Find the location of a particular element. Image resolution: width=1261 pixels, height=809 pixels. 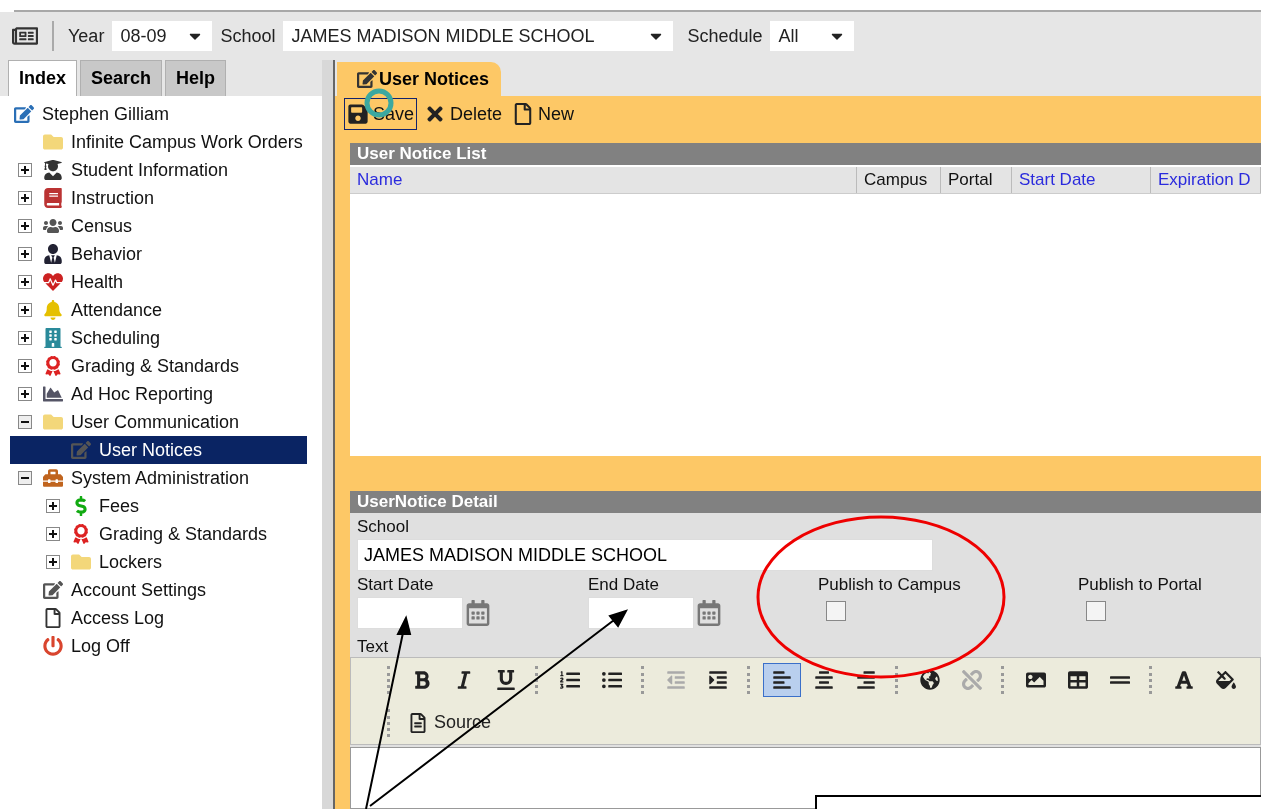

source-icon is located at coordinates (418, 722).